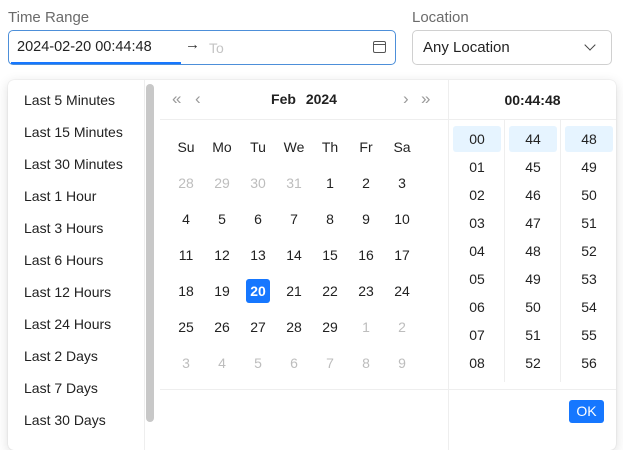 This screenshot has height=450, width=623. I want to click on calendar-day: 30, so click(258, 183).